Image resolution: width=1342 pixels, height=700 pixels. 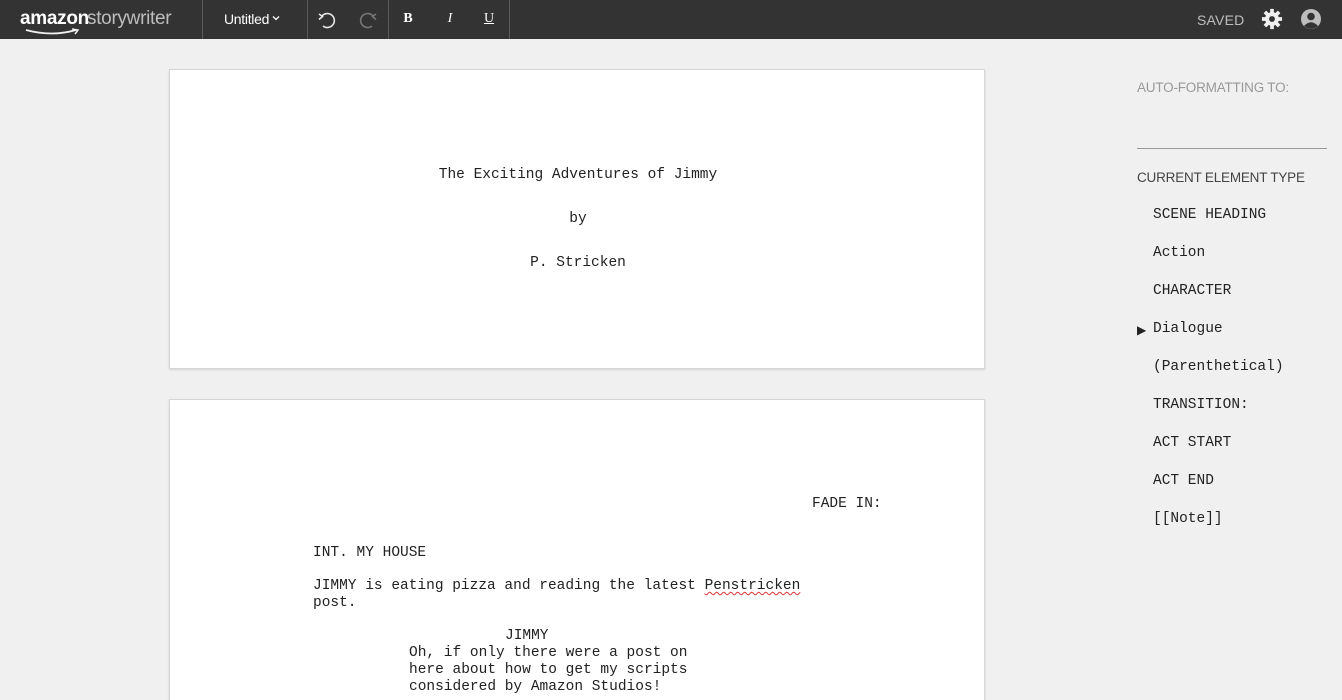 What do you see at coordinates (276, 18) in the screenshot?
I see `chevron-down-icon` at bounding box center [276, 18].